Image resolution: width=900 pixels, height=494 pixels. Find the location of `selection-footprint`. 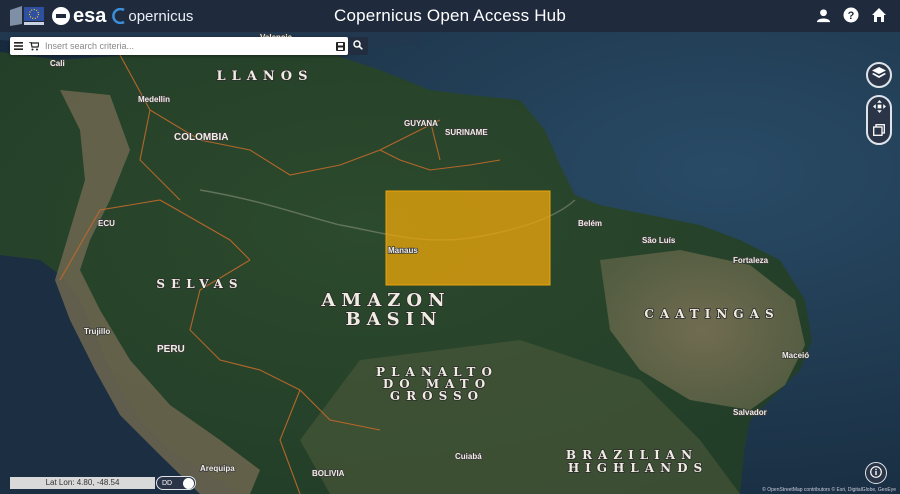

selection-footprint is located at coordinates (468, 238).